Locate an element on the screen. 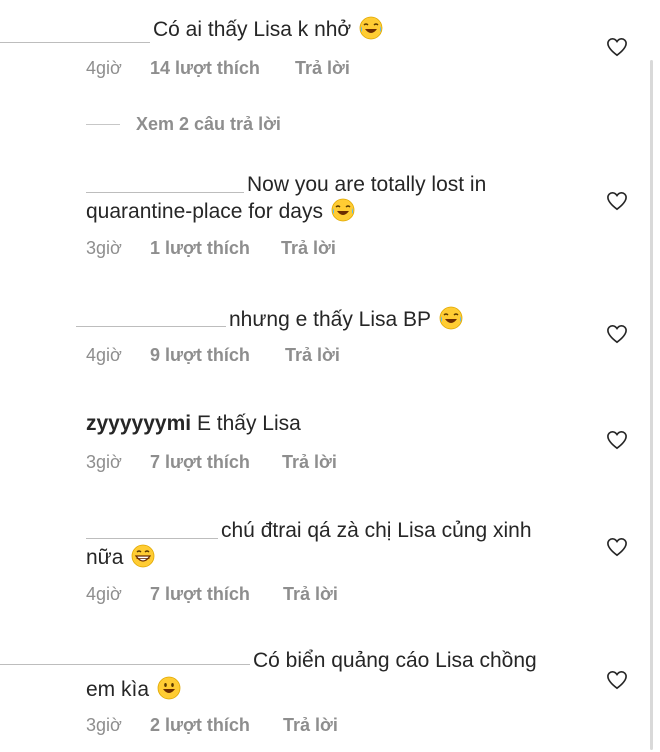  comment-text: Now you are totally lost in is located at coordinates (367, 184).